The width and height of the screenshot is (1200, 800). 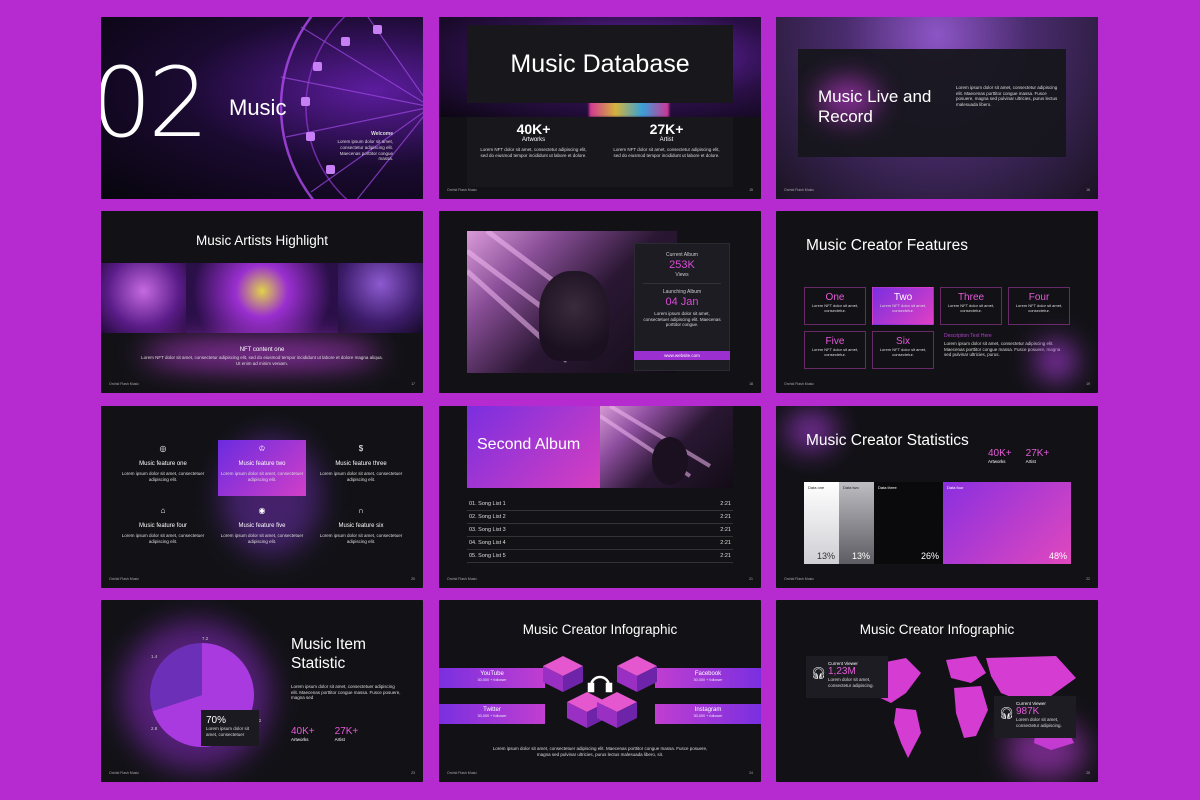 What do you see at coordinates (300, 739) in the screenshot?
I see `stat-label: Artworks` at bounding box center [300, 739].